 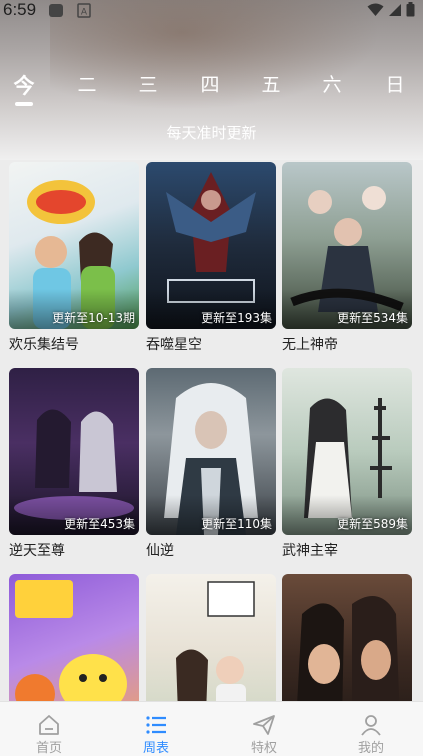 I want to click on home-icon, so click(x=49, y=725).